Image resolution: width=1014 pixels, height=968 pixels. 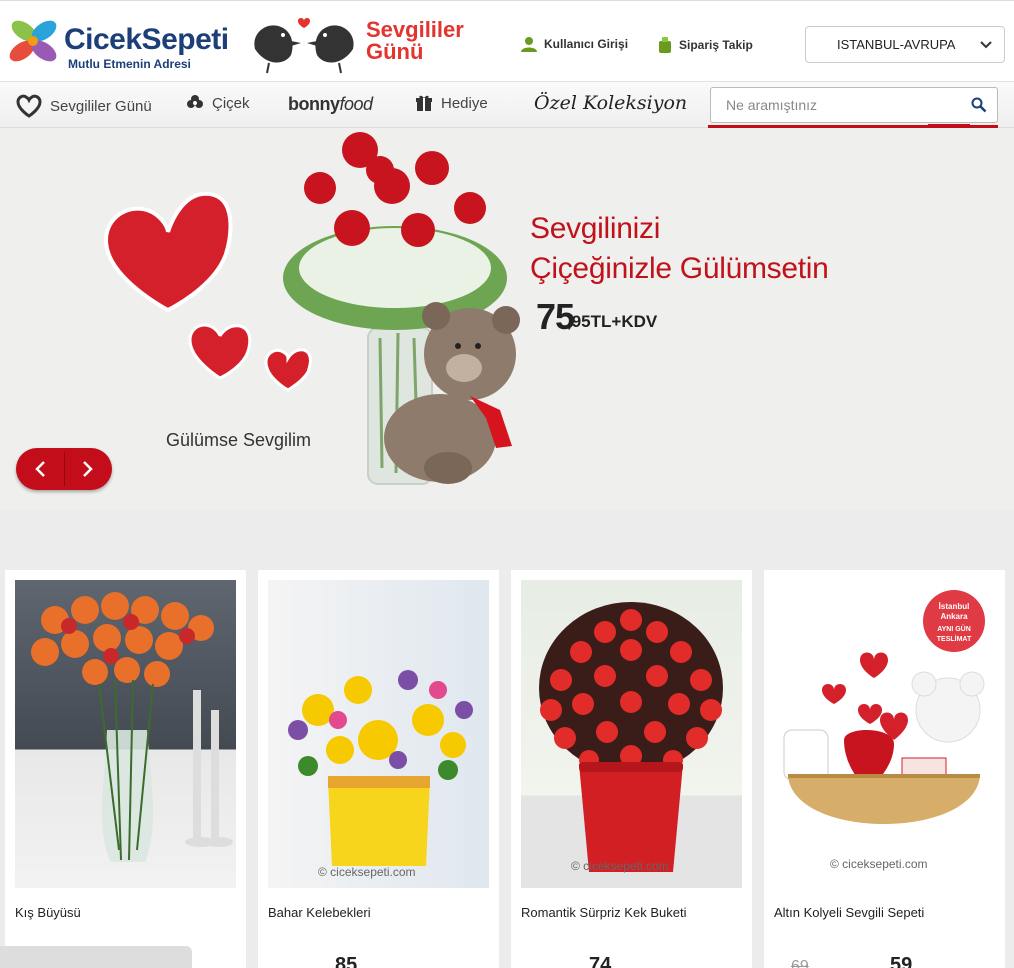 What do you see at coordinates (48, 912) in the screenshot?
I see `product-name: Kış Büyüsü` at bounding box center [48, 912].